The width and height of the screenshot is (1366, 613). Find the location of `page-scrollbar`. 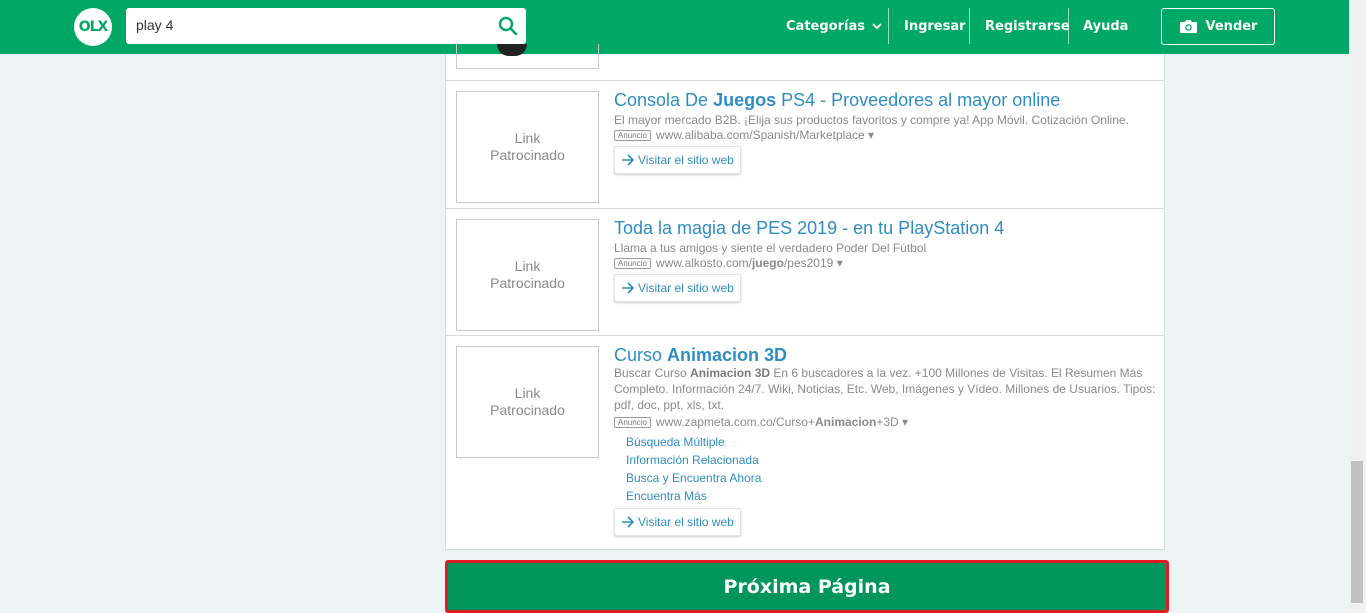

page-scrollbar is located at coordinates (1357, 306).